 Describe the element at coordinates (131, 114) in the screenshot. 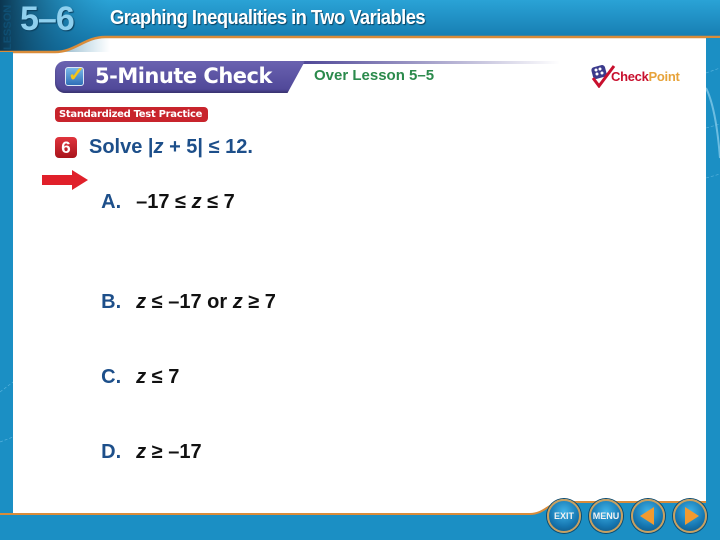

I see `standardized-test-practice-badge: Standardized Test Practice` at that location.